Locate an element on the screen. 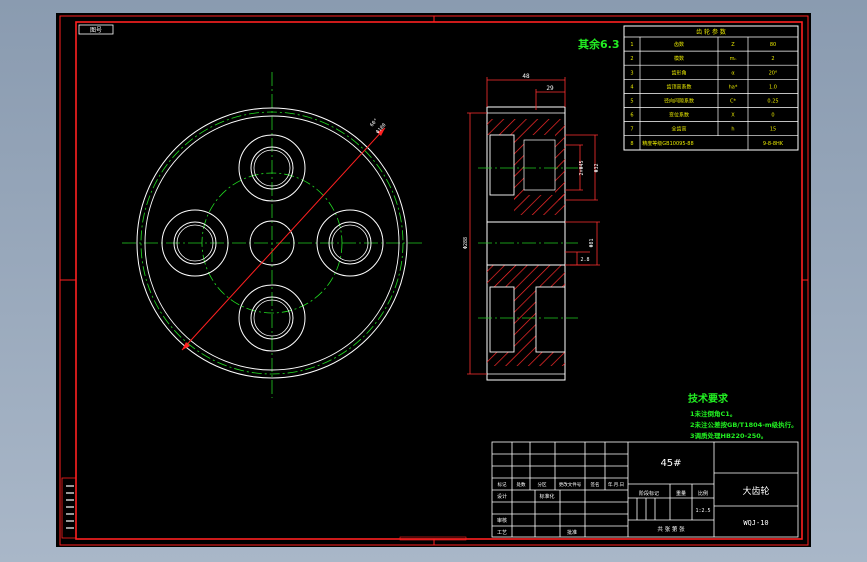 Image resolution: width=867 pixels, height=562 pixels. hatch-top-web-right is located at coordinates (560, 167).